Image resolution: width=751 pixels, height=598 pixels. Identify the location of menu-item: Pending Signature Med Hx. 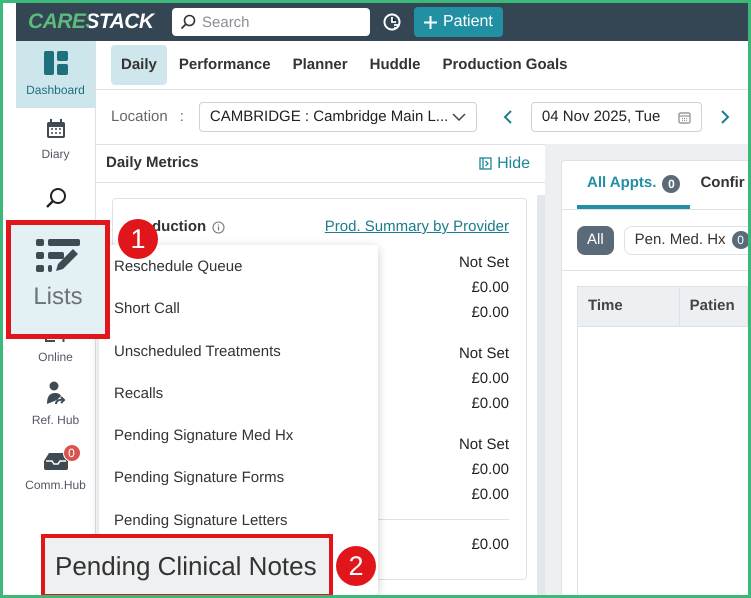
(246, 436).